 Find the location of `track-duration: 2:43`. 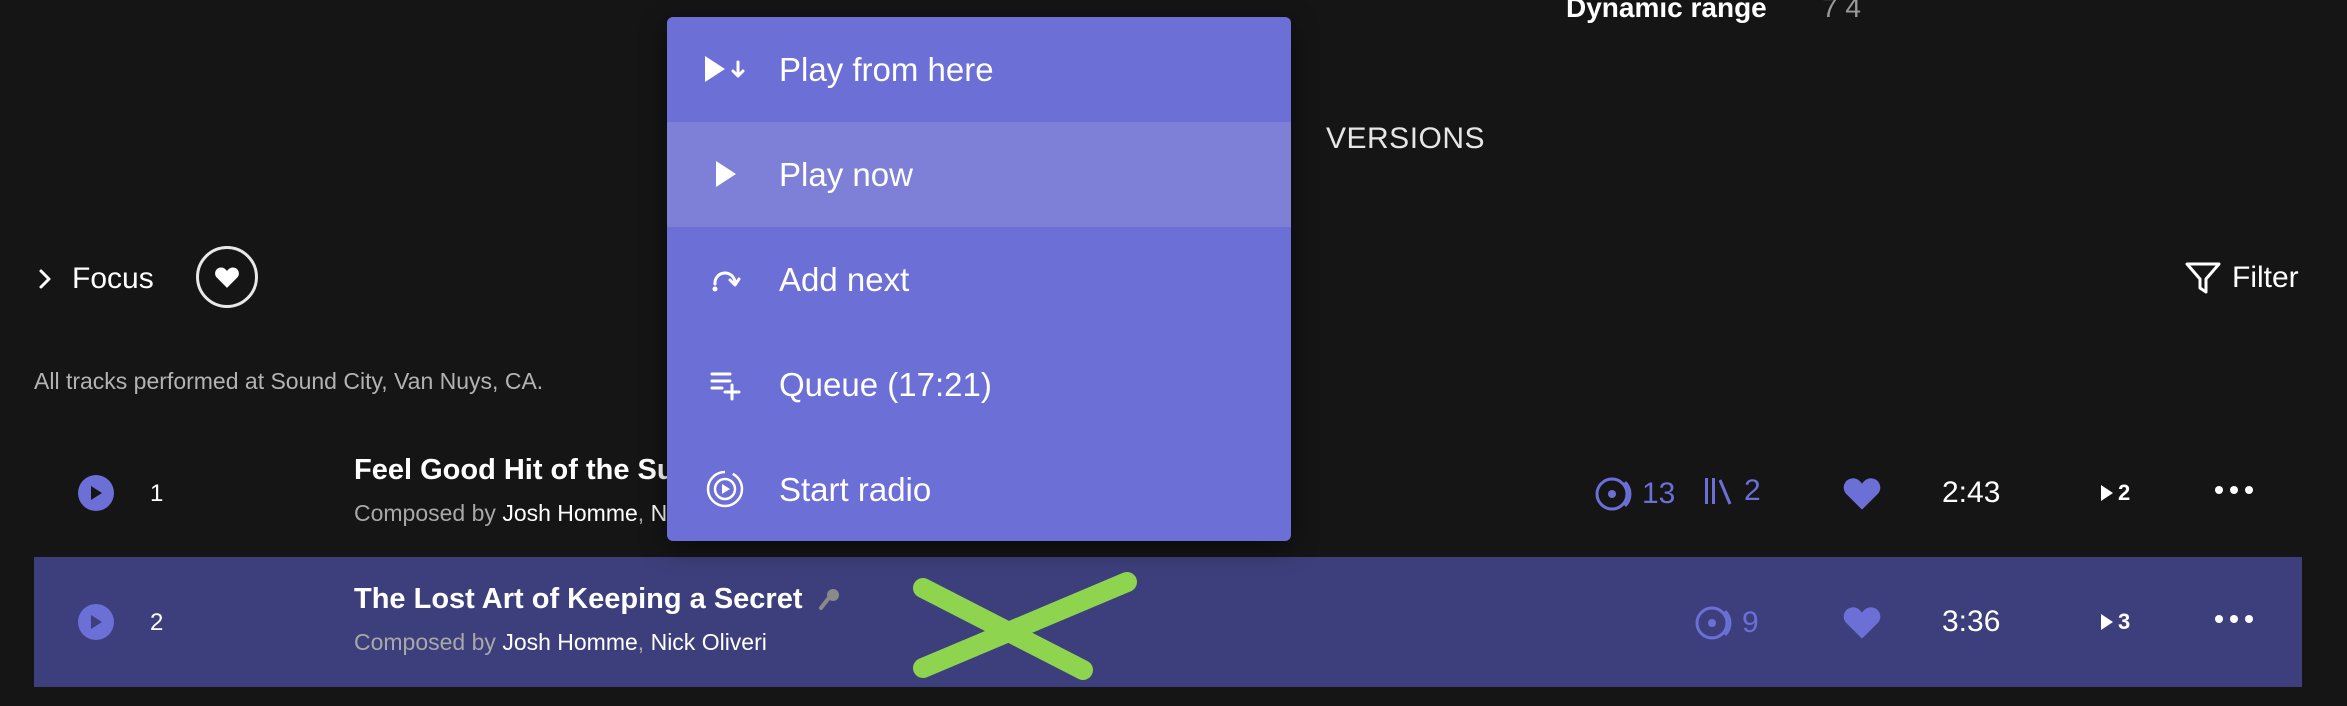

track-duration: 2:43 is located at coordinates (1971, 492).